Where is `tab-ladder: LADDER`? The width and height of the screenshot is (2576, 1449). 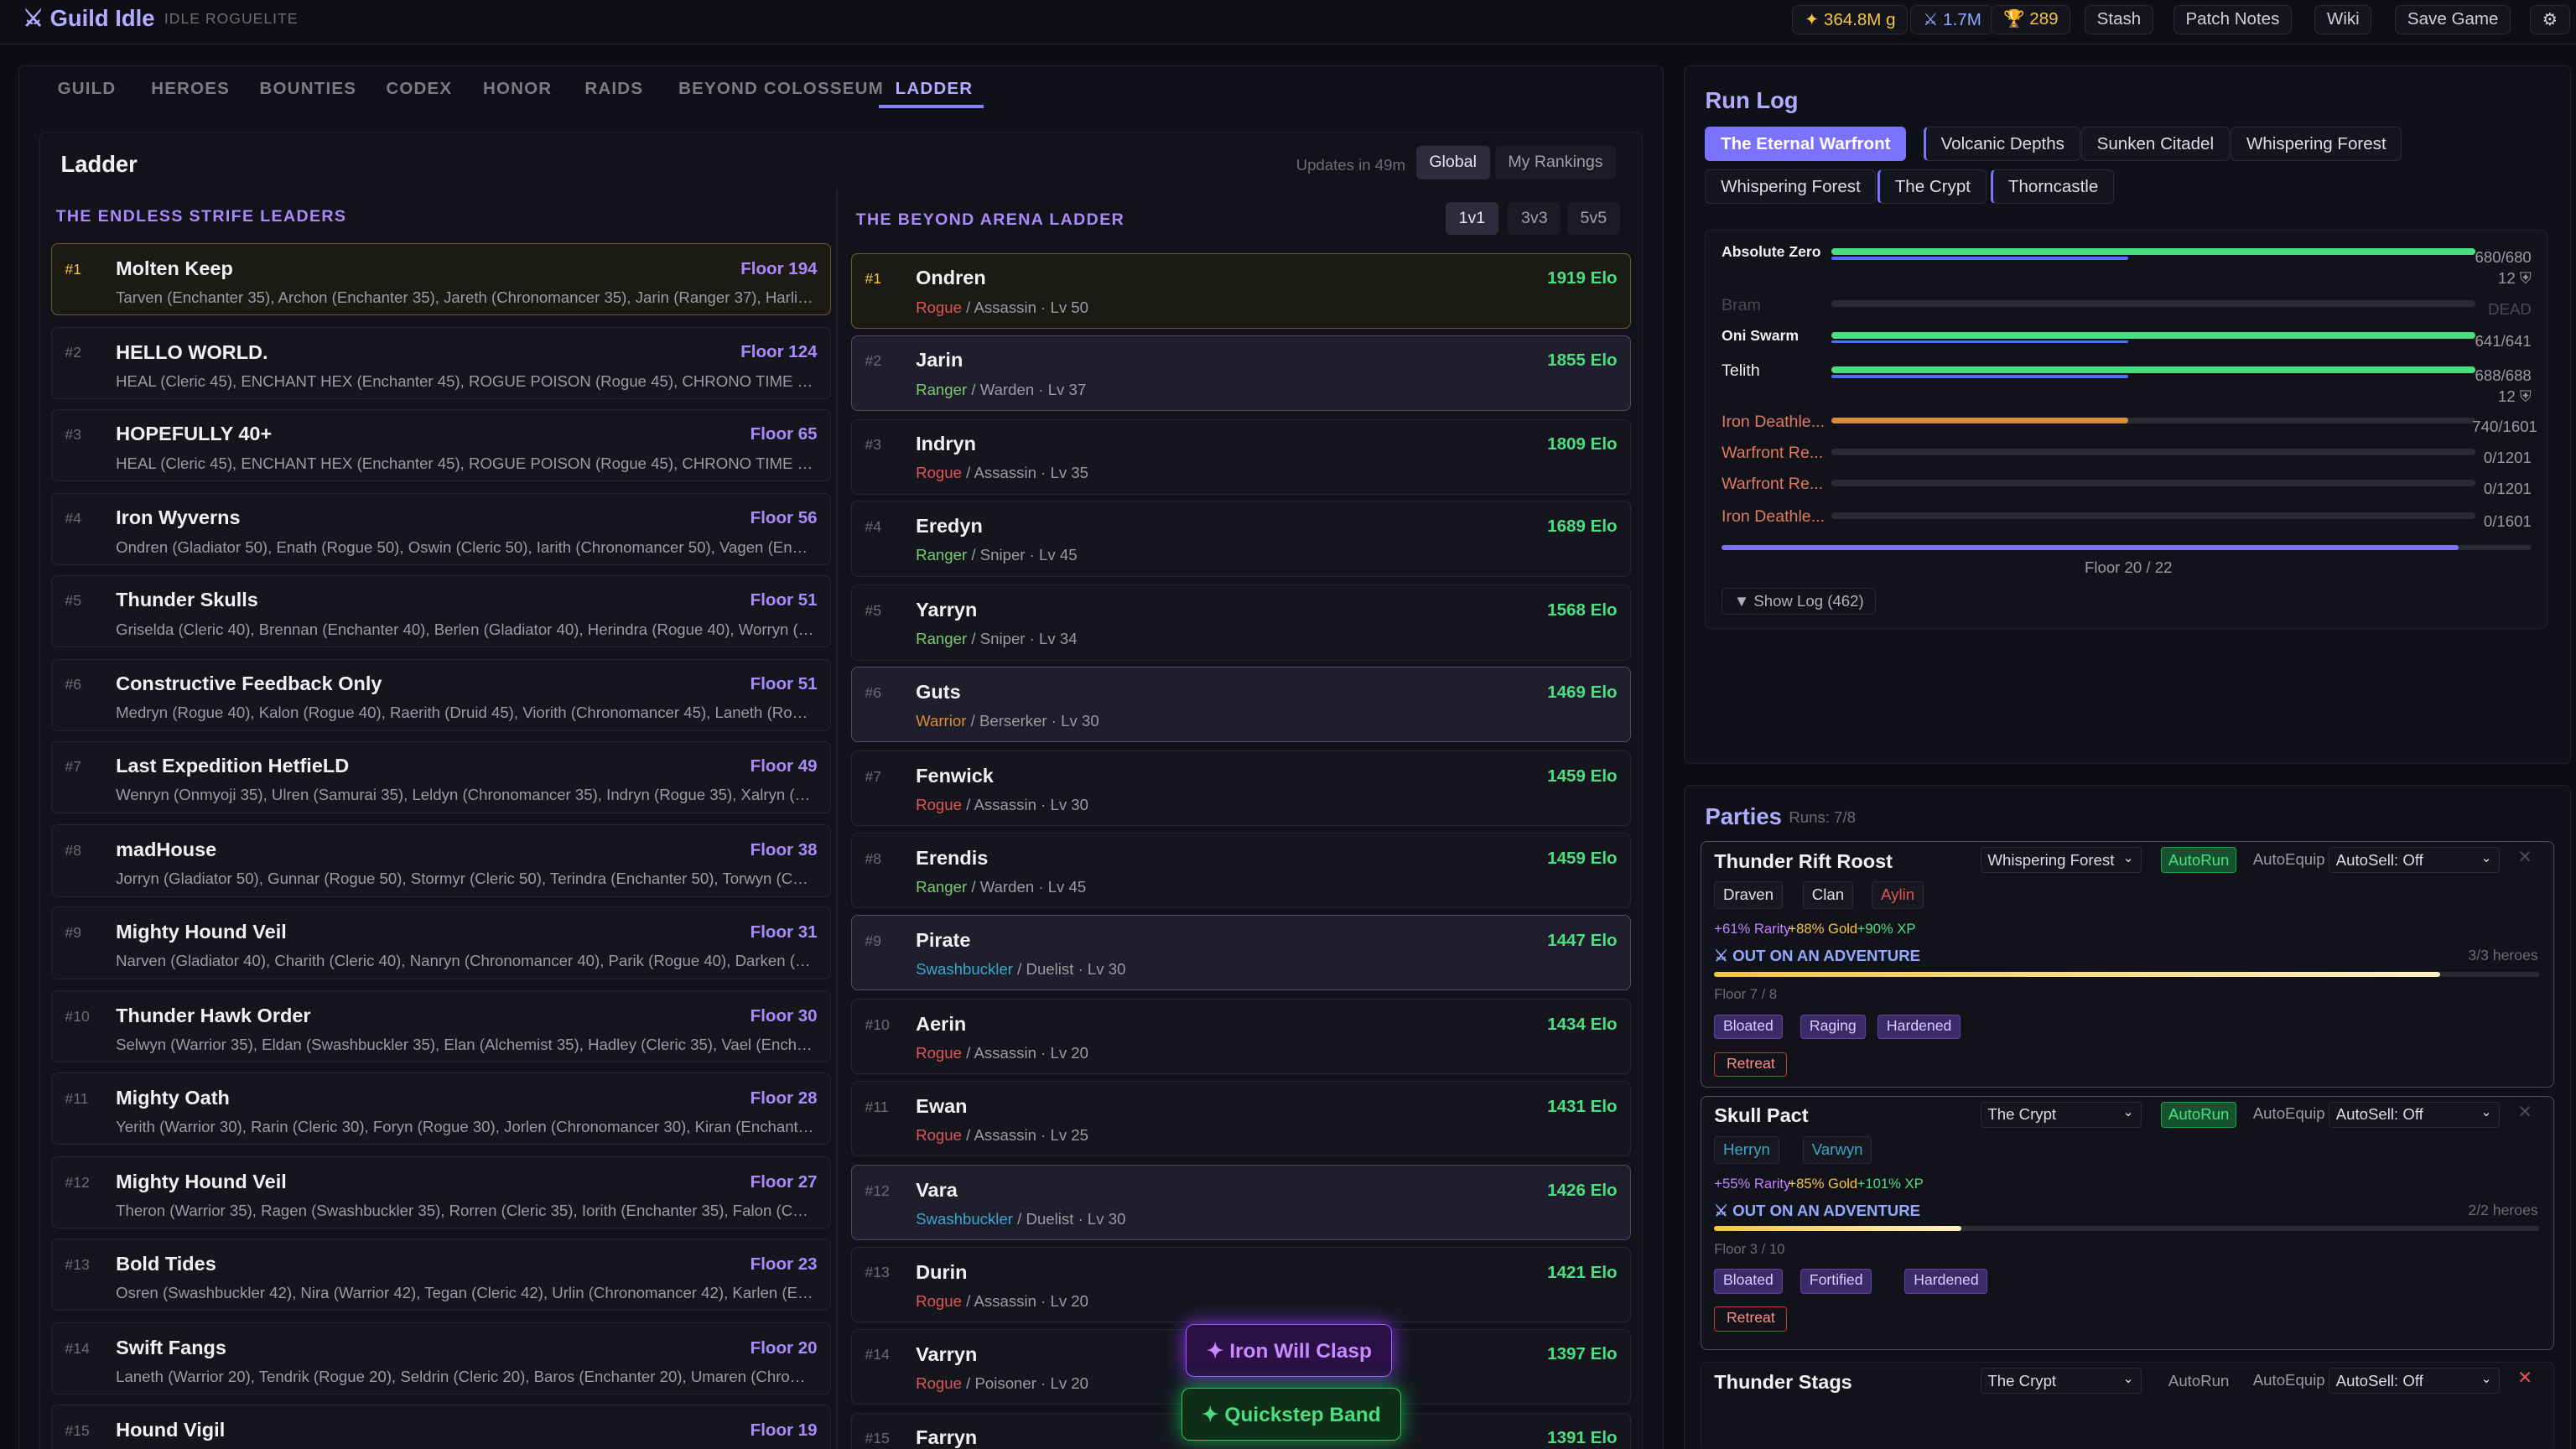 tab-ladder: LADDER is located at coordinates (935, 89).